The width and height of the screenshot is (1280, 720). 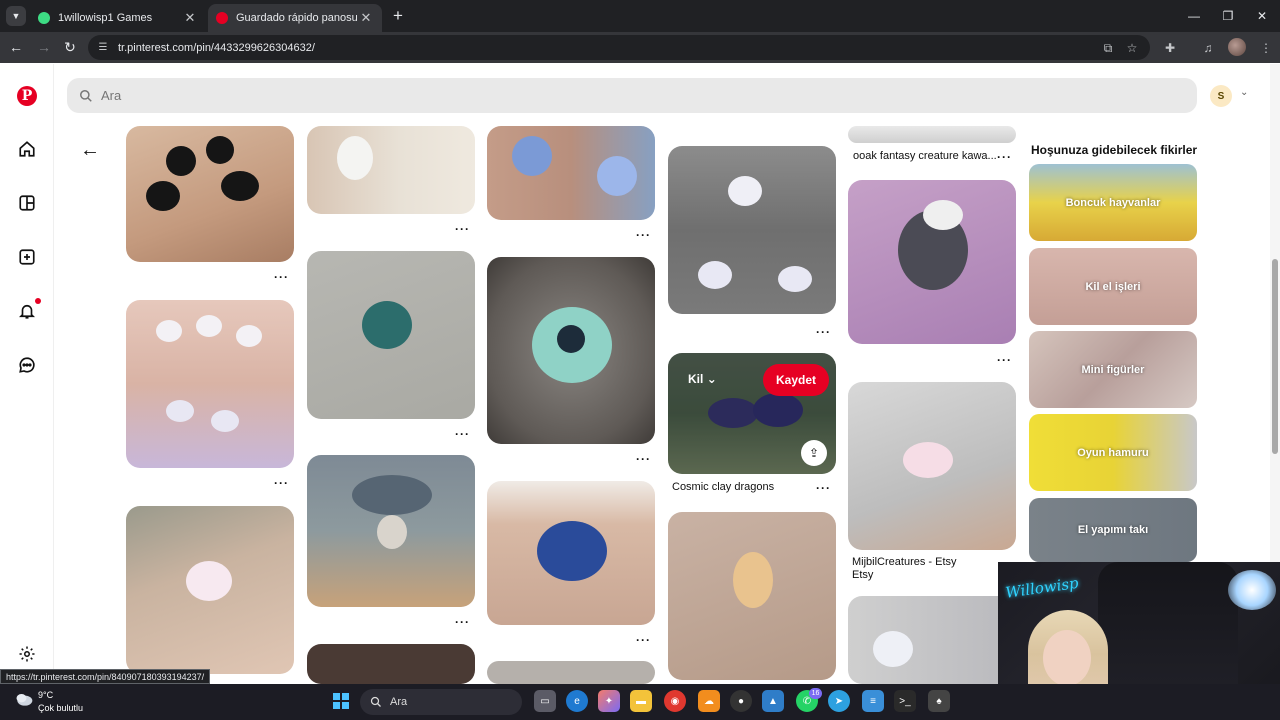 What do you see at coordinates (609, 701) in the screenshot?
I see `copilot-icon: ✦` at bounding box center [609, 701].